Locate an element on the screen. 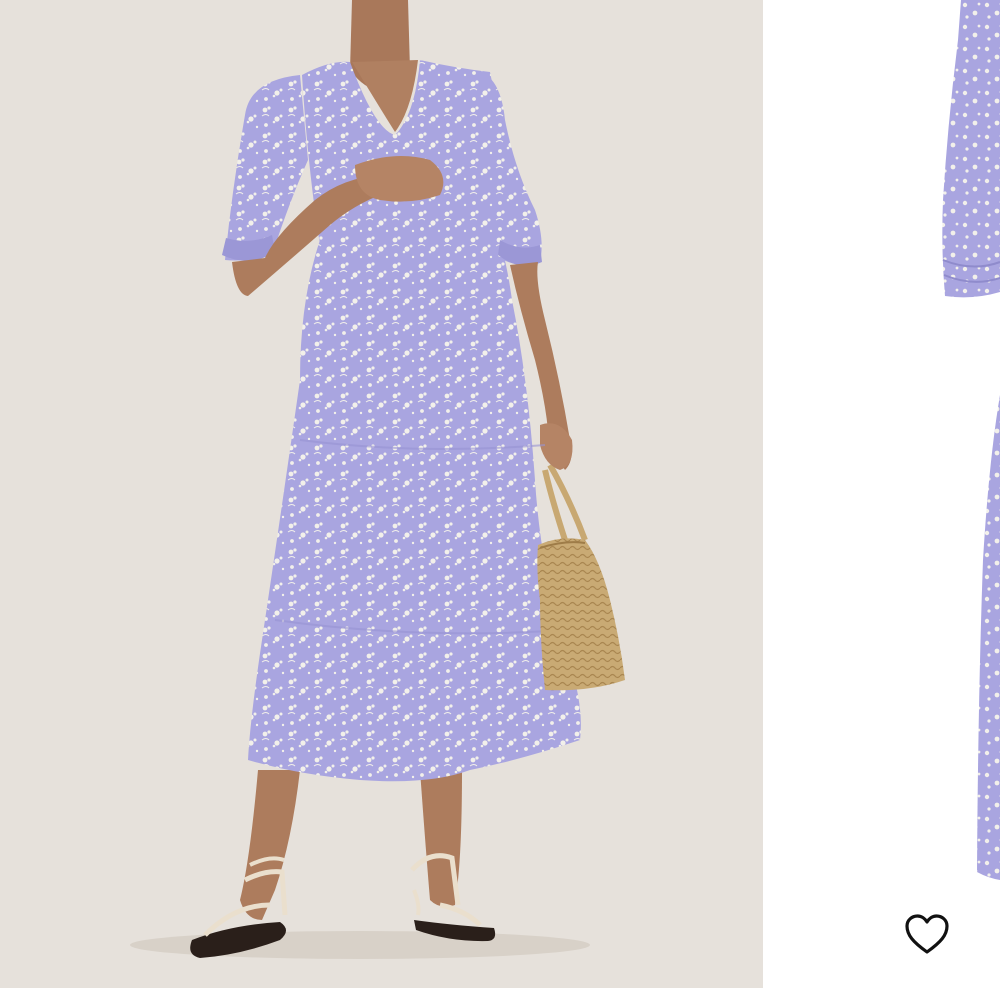  straw-basket is located at coordinates (581, 614).